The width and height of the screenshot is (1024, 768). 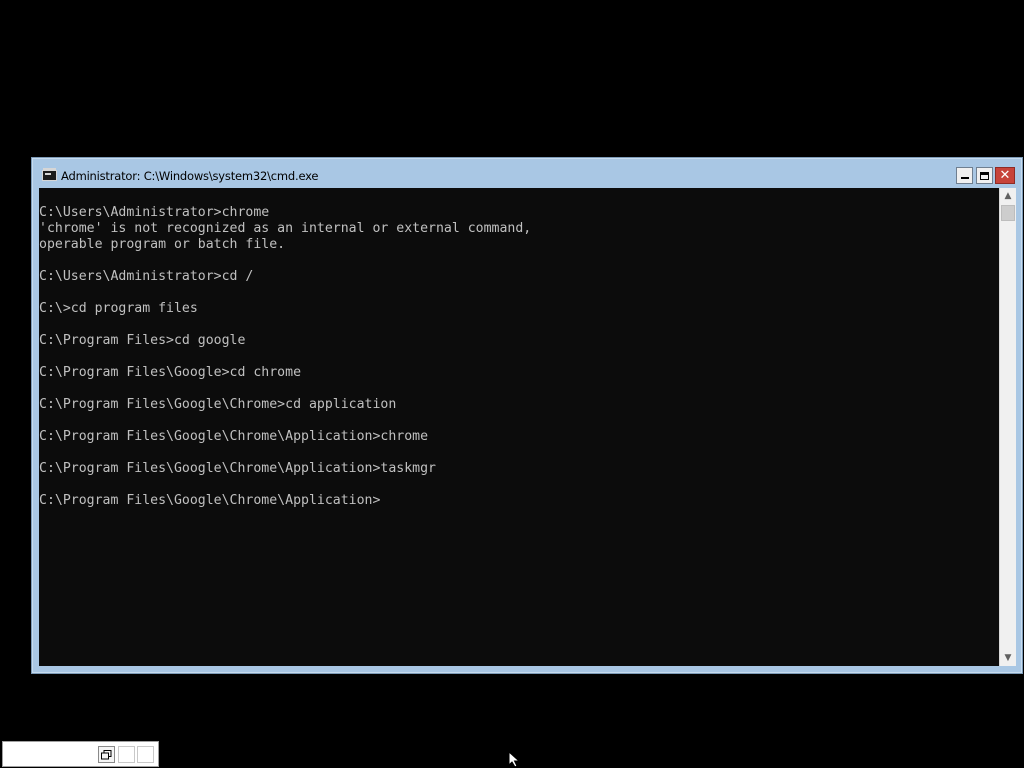 I want to click on close-button: ✕, so click(x=1005, y=175).